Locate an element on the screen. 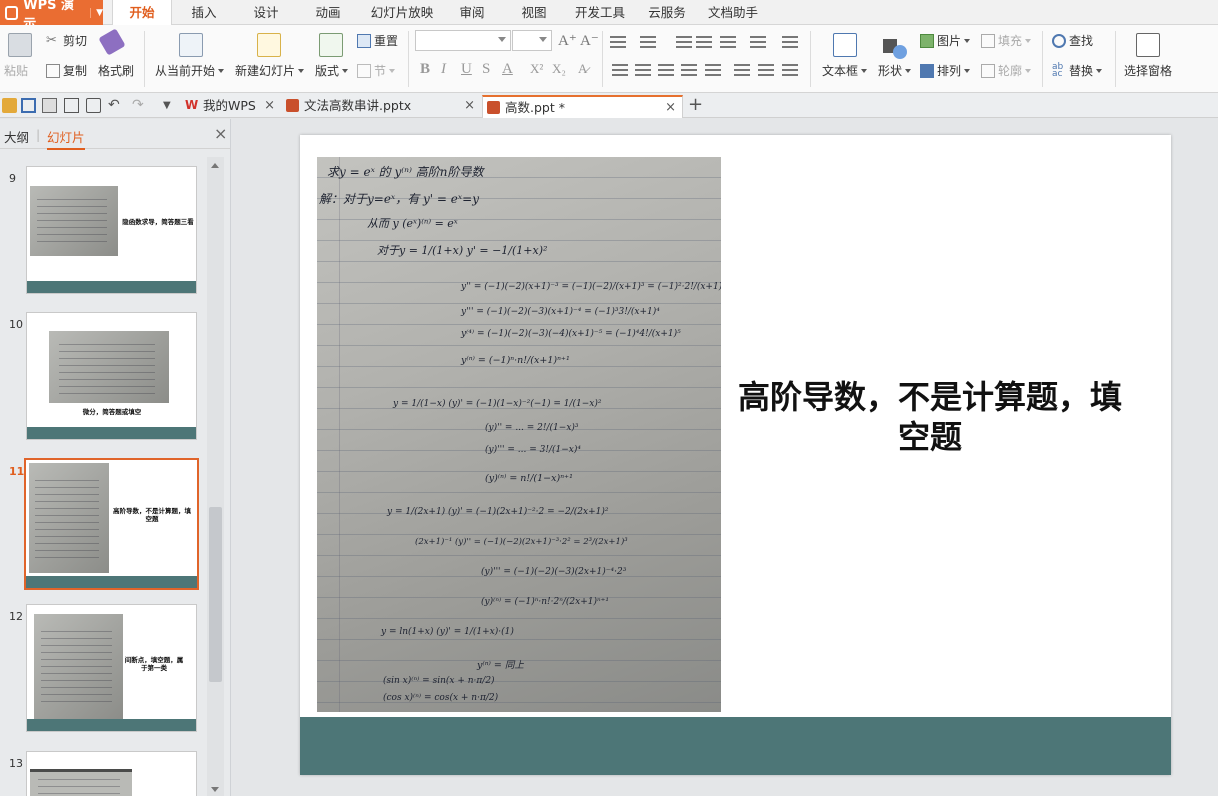 The width and height of the screenshot is (1218, 796). from-current-slide-button is located at coordinates (191, 45).